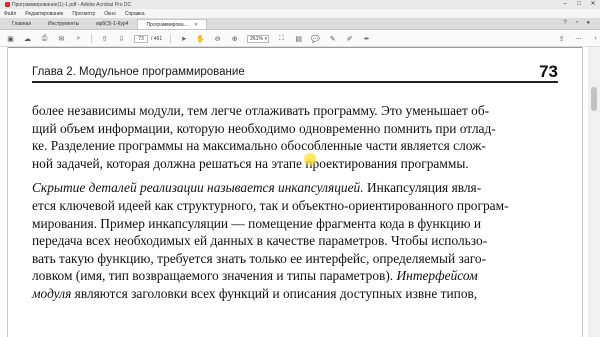  Describe the element at coordinates (437, 276) in the screenshot. I see `italic-phrase: Интерфейсом` at that location.